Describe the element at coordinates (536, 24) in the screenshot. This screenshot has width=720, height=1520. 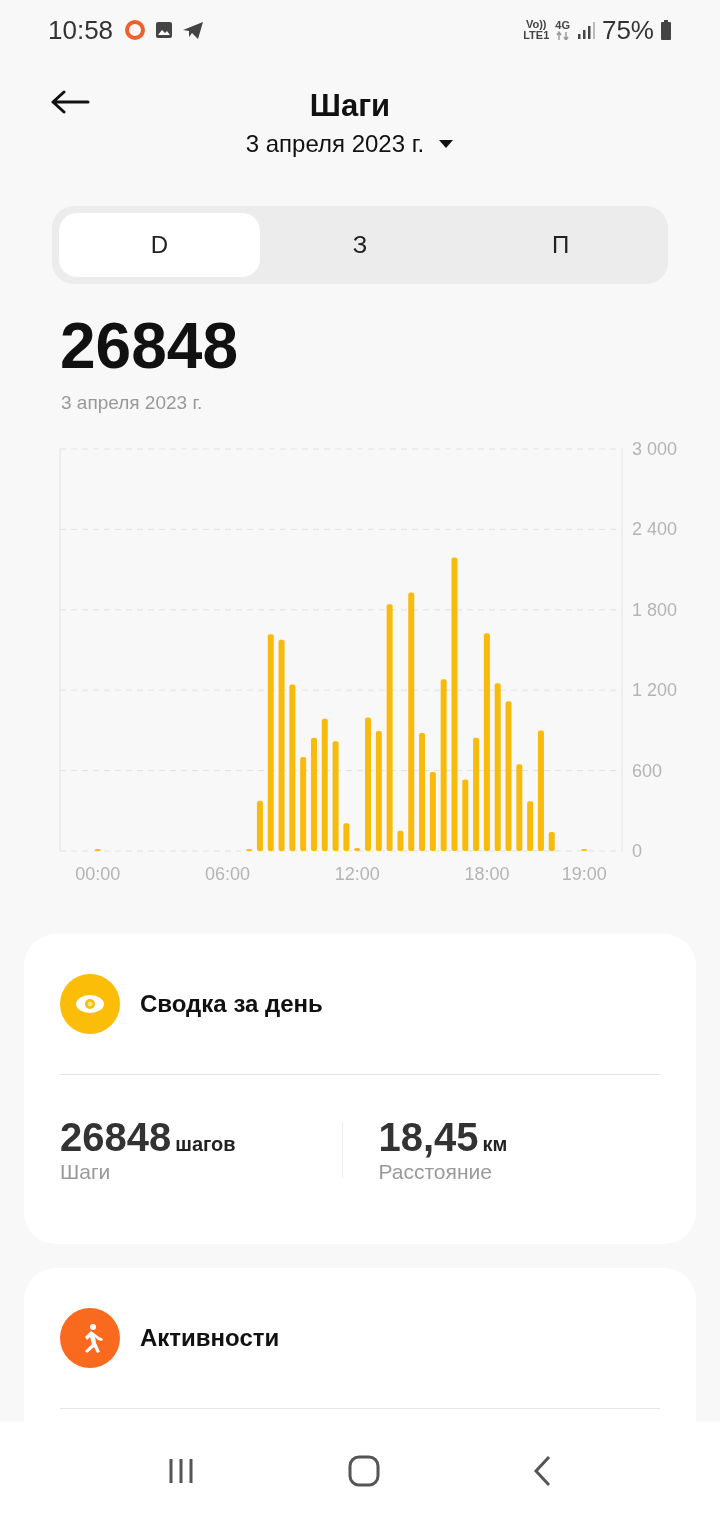
I see `volte-label: Vo))` at that location.